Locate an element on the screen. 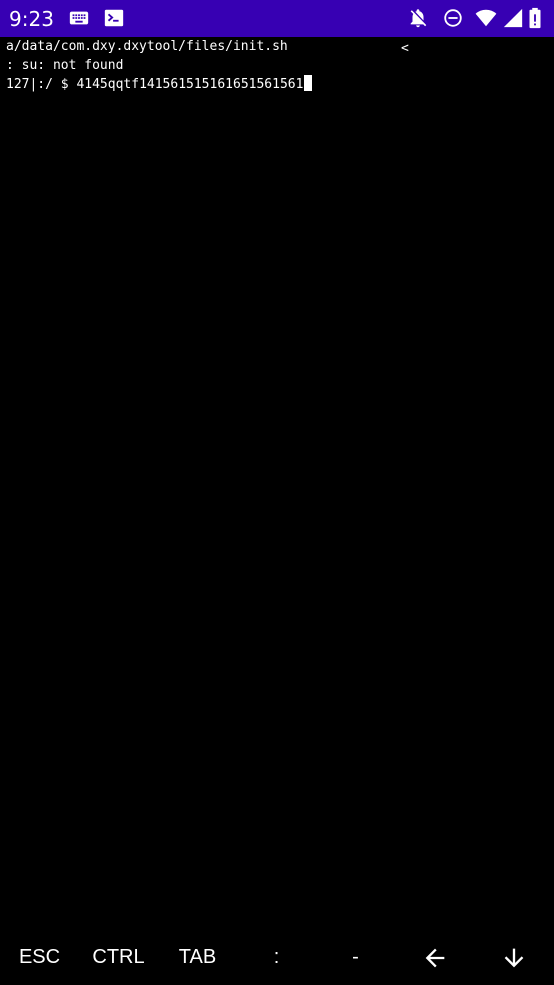 The image size is (554, 985). wifi-icon is located at coordinates (486, 18).